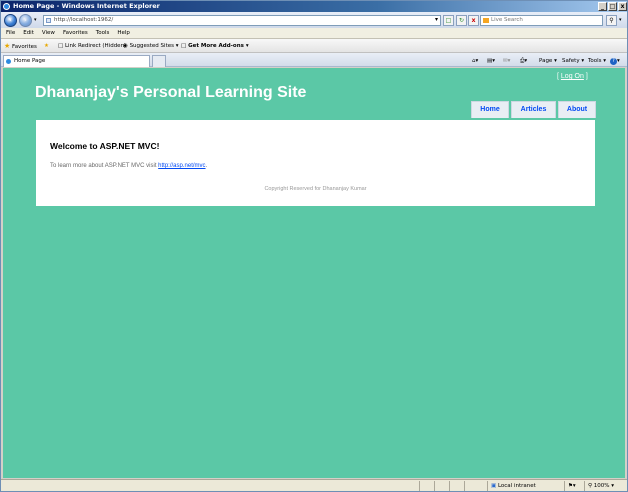  I want to click on learn-more-label: To learn more about ASP.NET MVC visit, so click(103, 166).